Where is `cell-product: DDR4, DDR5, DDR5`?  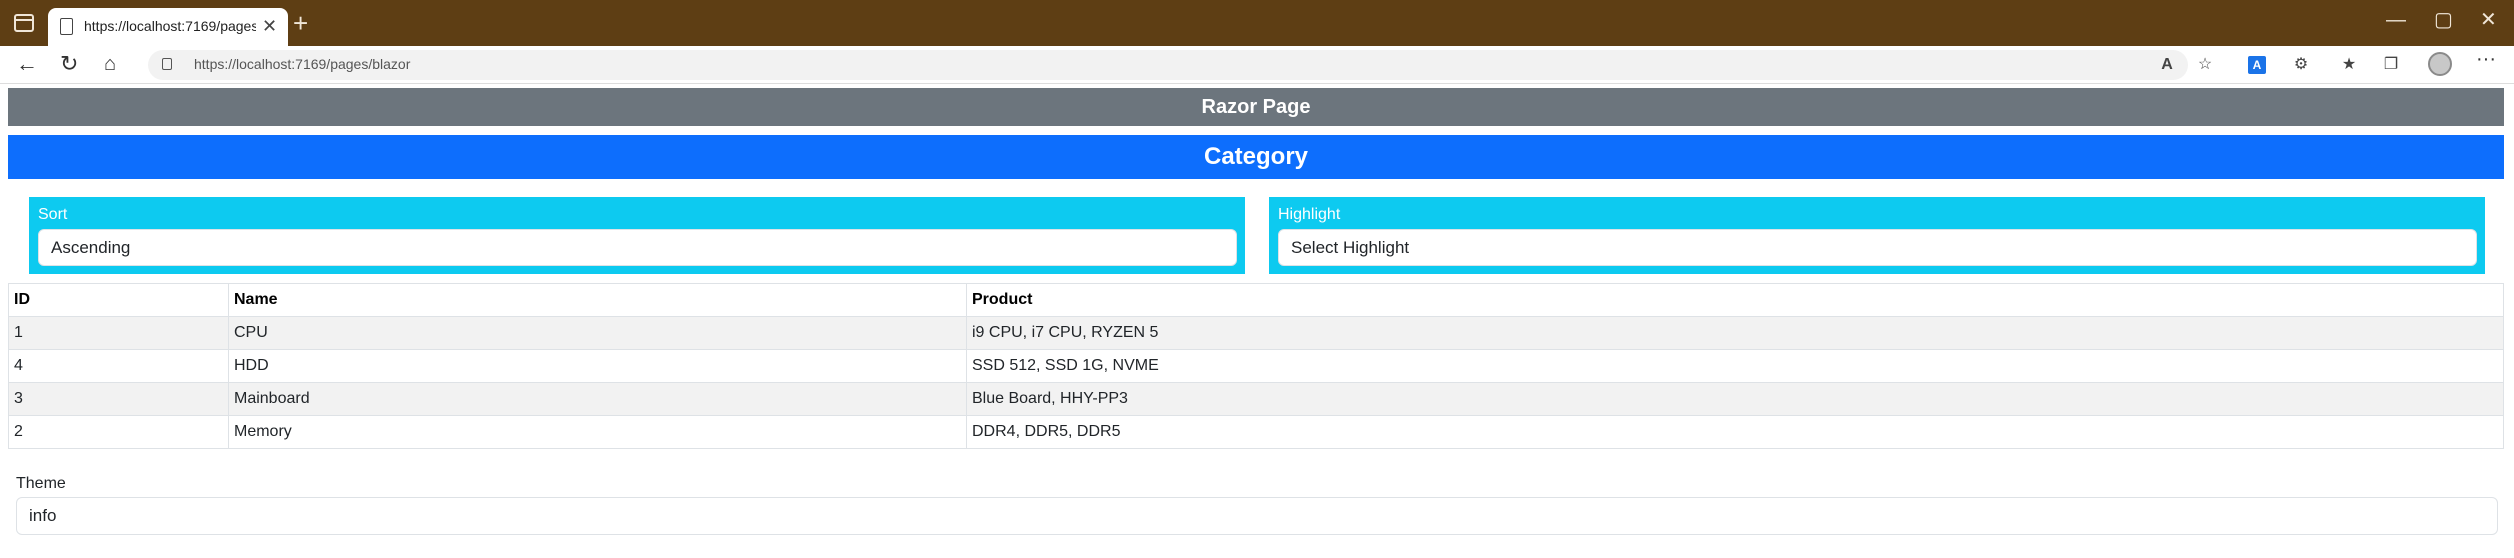 cell-product: DDR4, DDR5, DDR5 is located at coordinates (1735, 432).